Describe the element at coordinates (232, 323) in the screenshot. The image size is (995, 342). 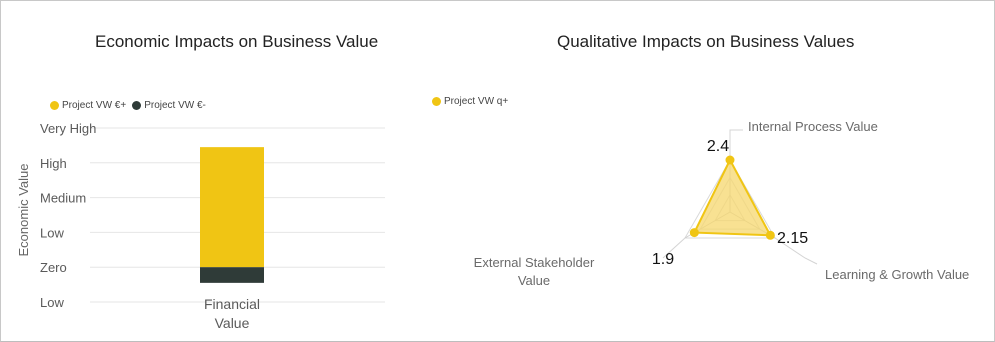
I see `bar-category-label: Value` at that location.